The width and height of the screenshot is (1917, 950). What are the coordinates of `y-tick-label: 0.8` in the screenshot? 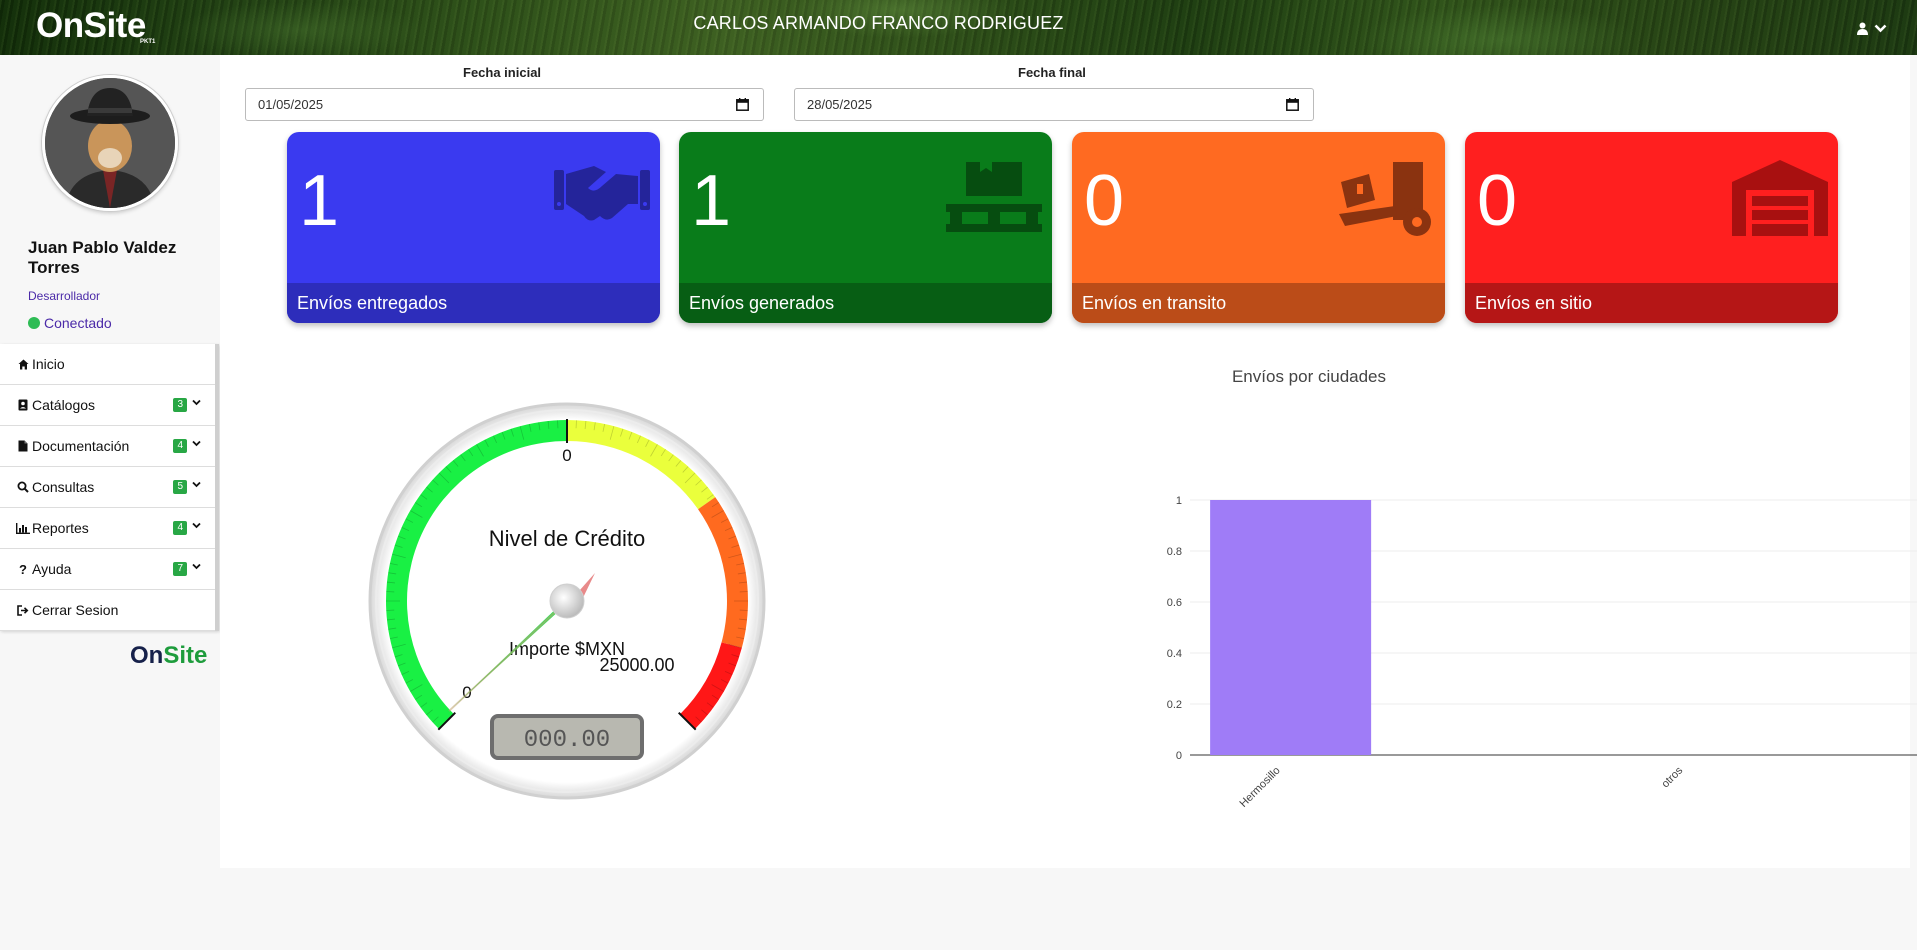 It's located at (1174, 552).